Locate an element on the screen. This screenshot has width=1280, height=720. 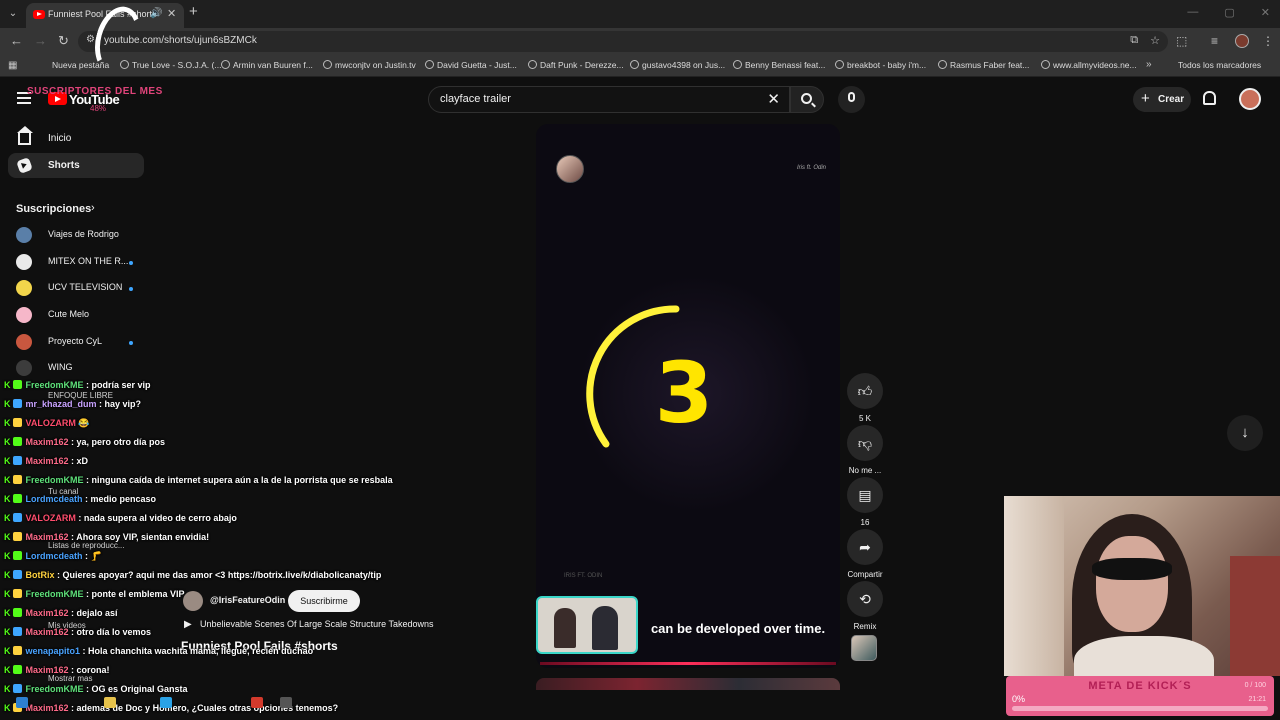
subscribe-button: Suscribirme is located at coordinates (324, 601).